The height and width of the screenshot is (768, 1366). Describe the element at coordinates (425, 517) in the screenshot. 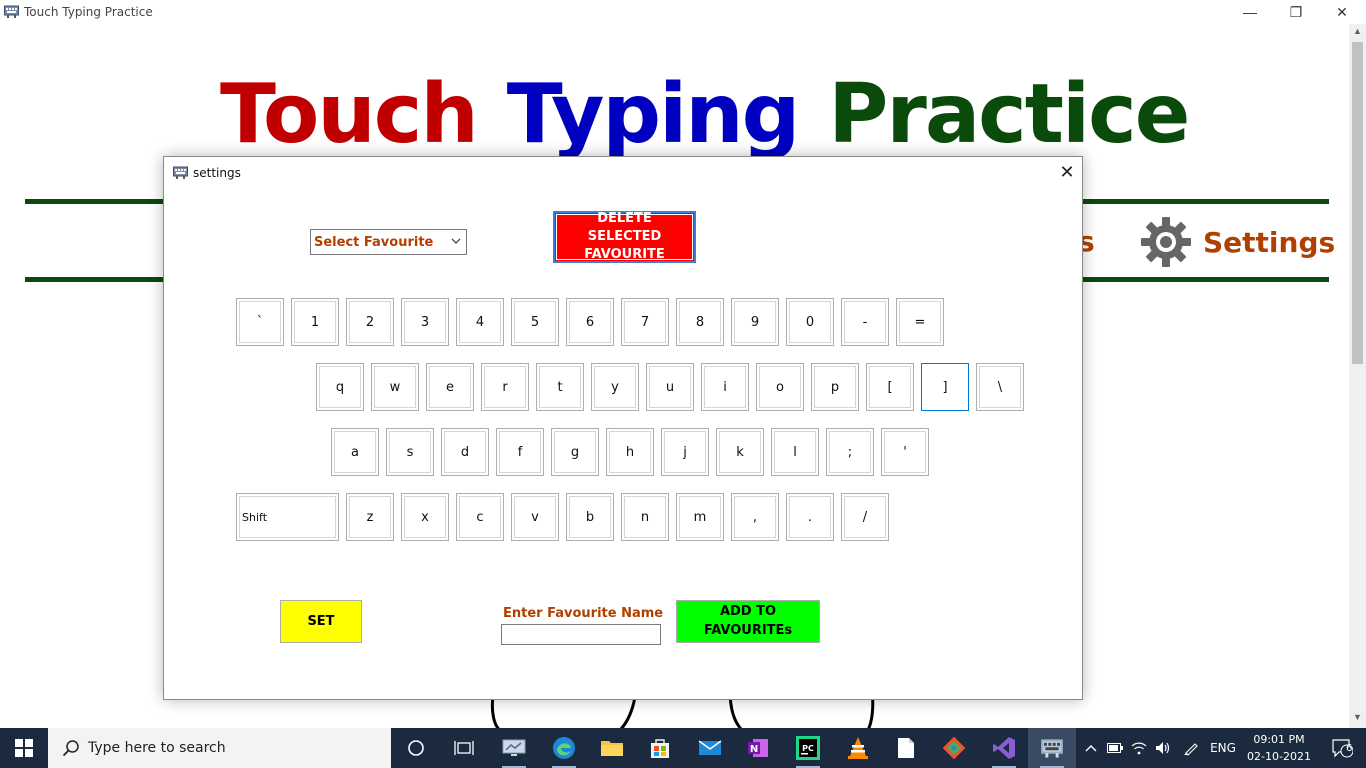

I see `key-r3c2: x` at that location.